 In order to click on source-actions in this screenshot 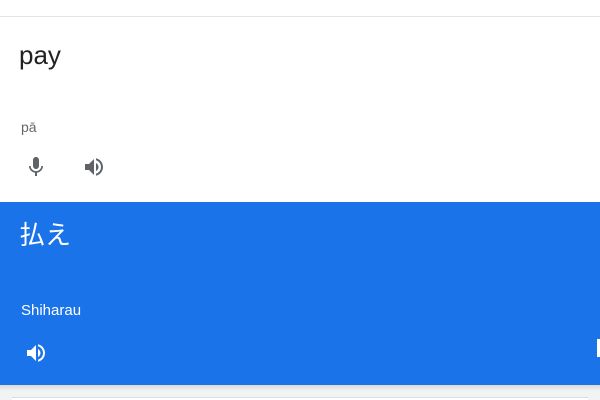, I will do `click(65, 167)`.